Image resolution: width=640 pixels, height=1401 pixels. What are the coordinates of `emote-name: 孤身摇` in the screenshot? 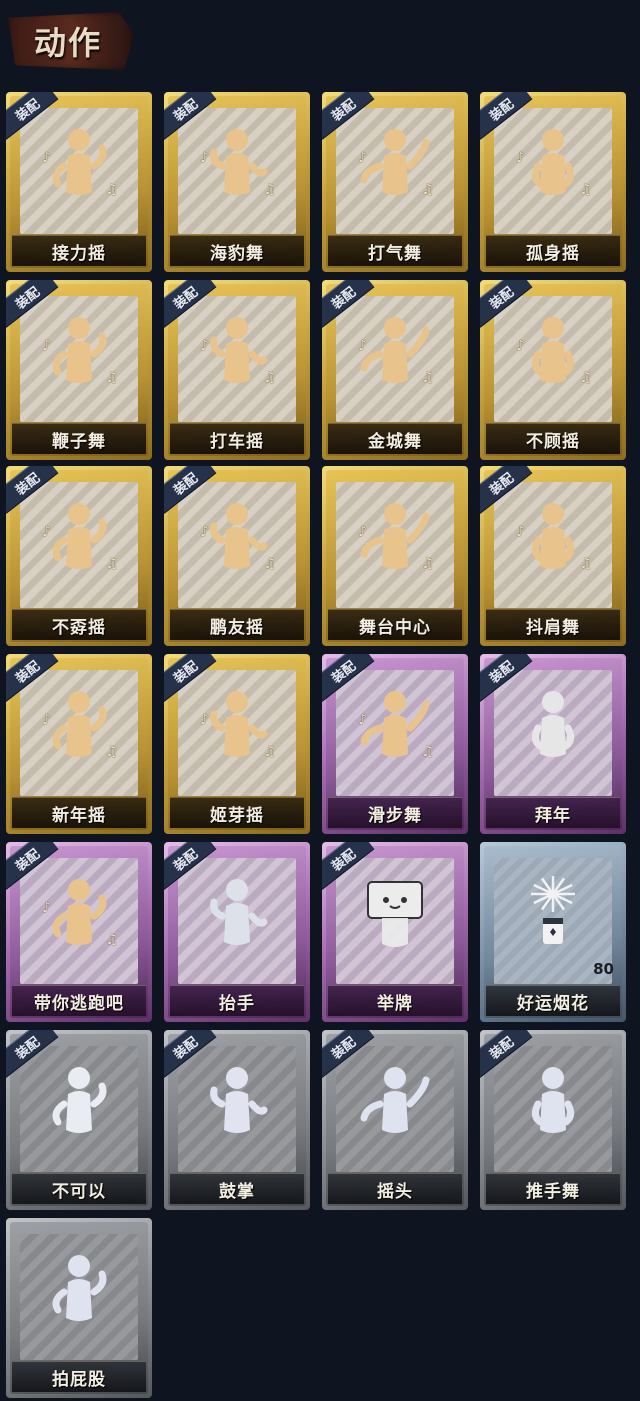 It's located at (553, 253).